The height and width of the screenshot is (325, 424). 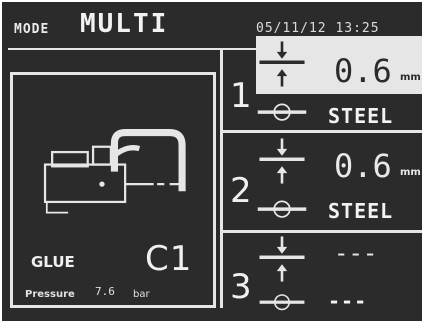 I want to click on layer-thickness: ---, so click(x=356, y=253).